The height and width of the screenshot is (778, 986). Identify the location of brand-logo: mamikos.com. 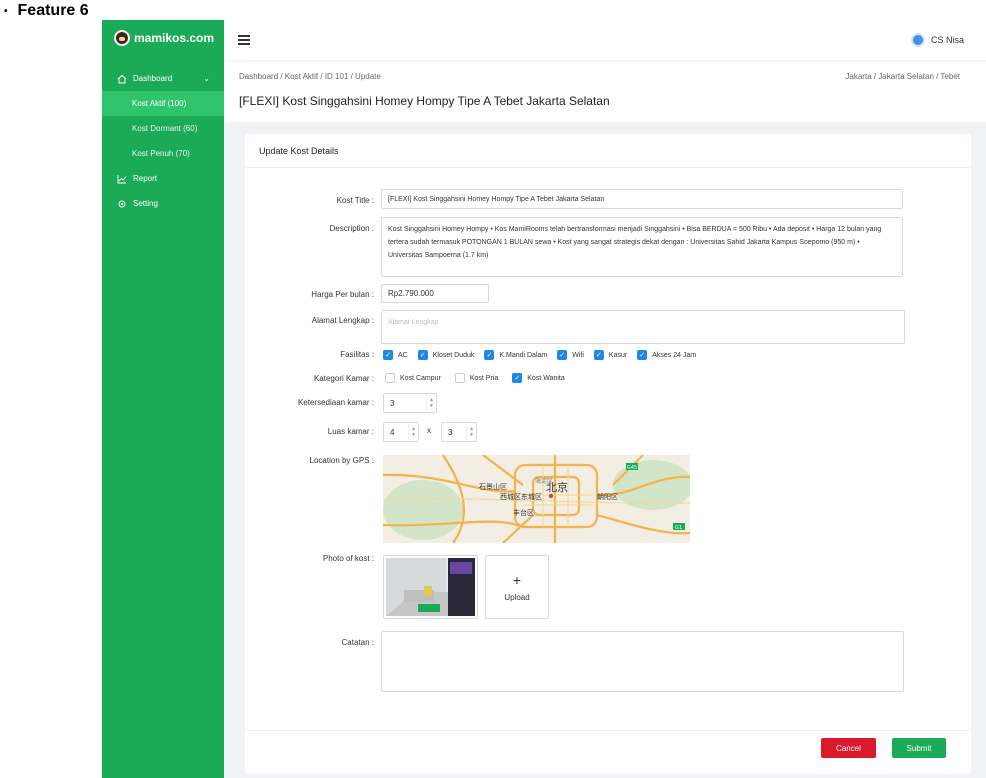
(164, 38).